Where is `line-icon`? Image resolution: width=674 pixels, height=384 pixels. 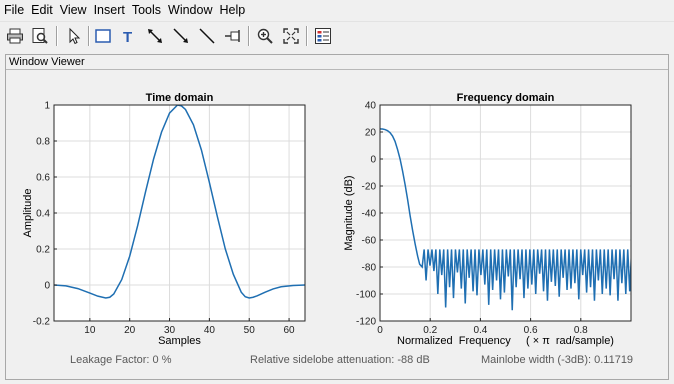
line-icon is located at coordinates (207, 36).